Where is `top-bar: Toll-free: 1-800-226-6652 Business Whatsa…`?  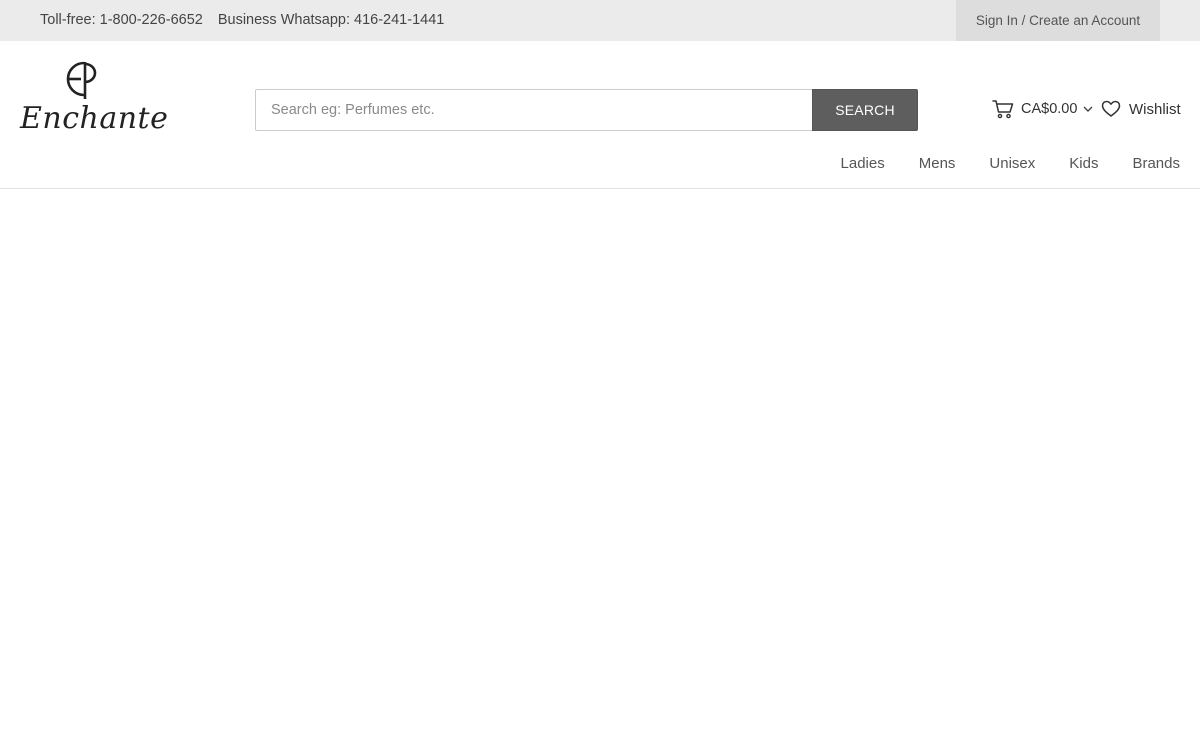 top-bar: Toll-free: 1-800-226-6652 Business Whatsa… is located at coordinates (600, 20).